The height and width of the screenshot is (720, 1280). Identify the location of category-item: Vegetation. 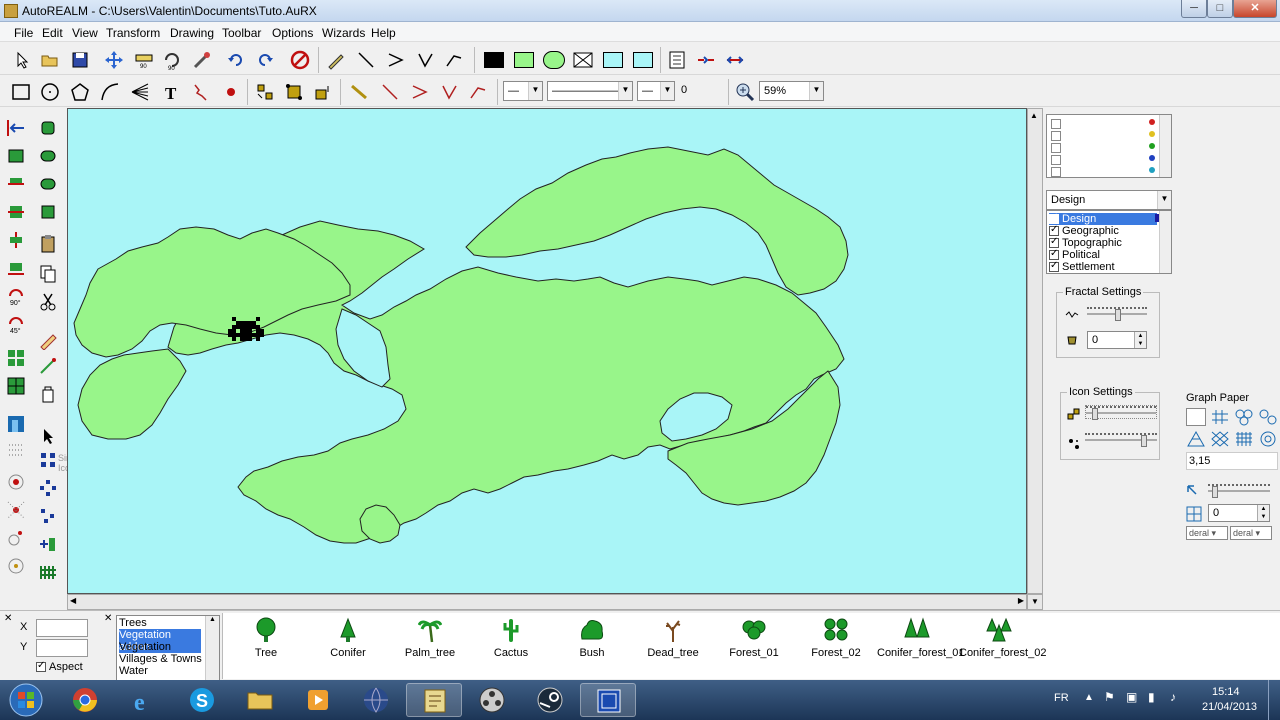
(145, 647).